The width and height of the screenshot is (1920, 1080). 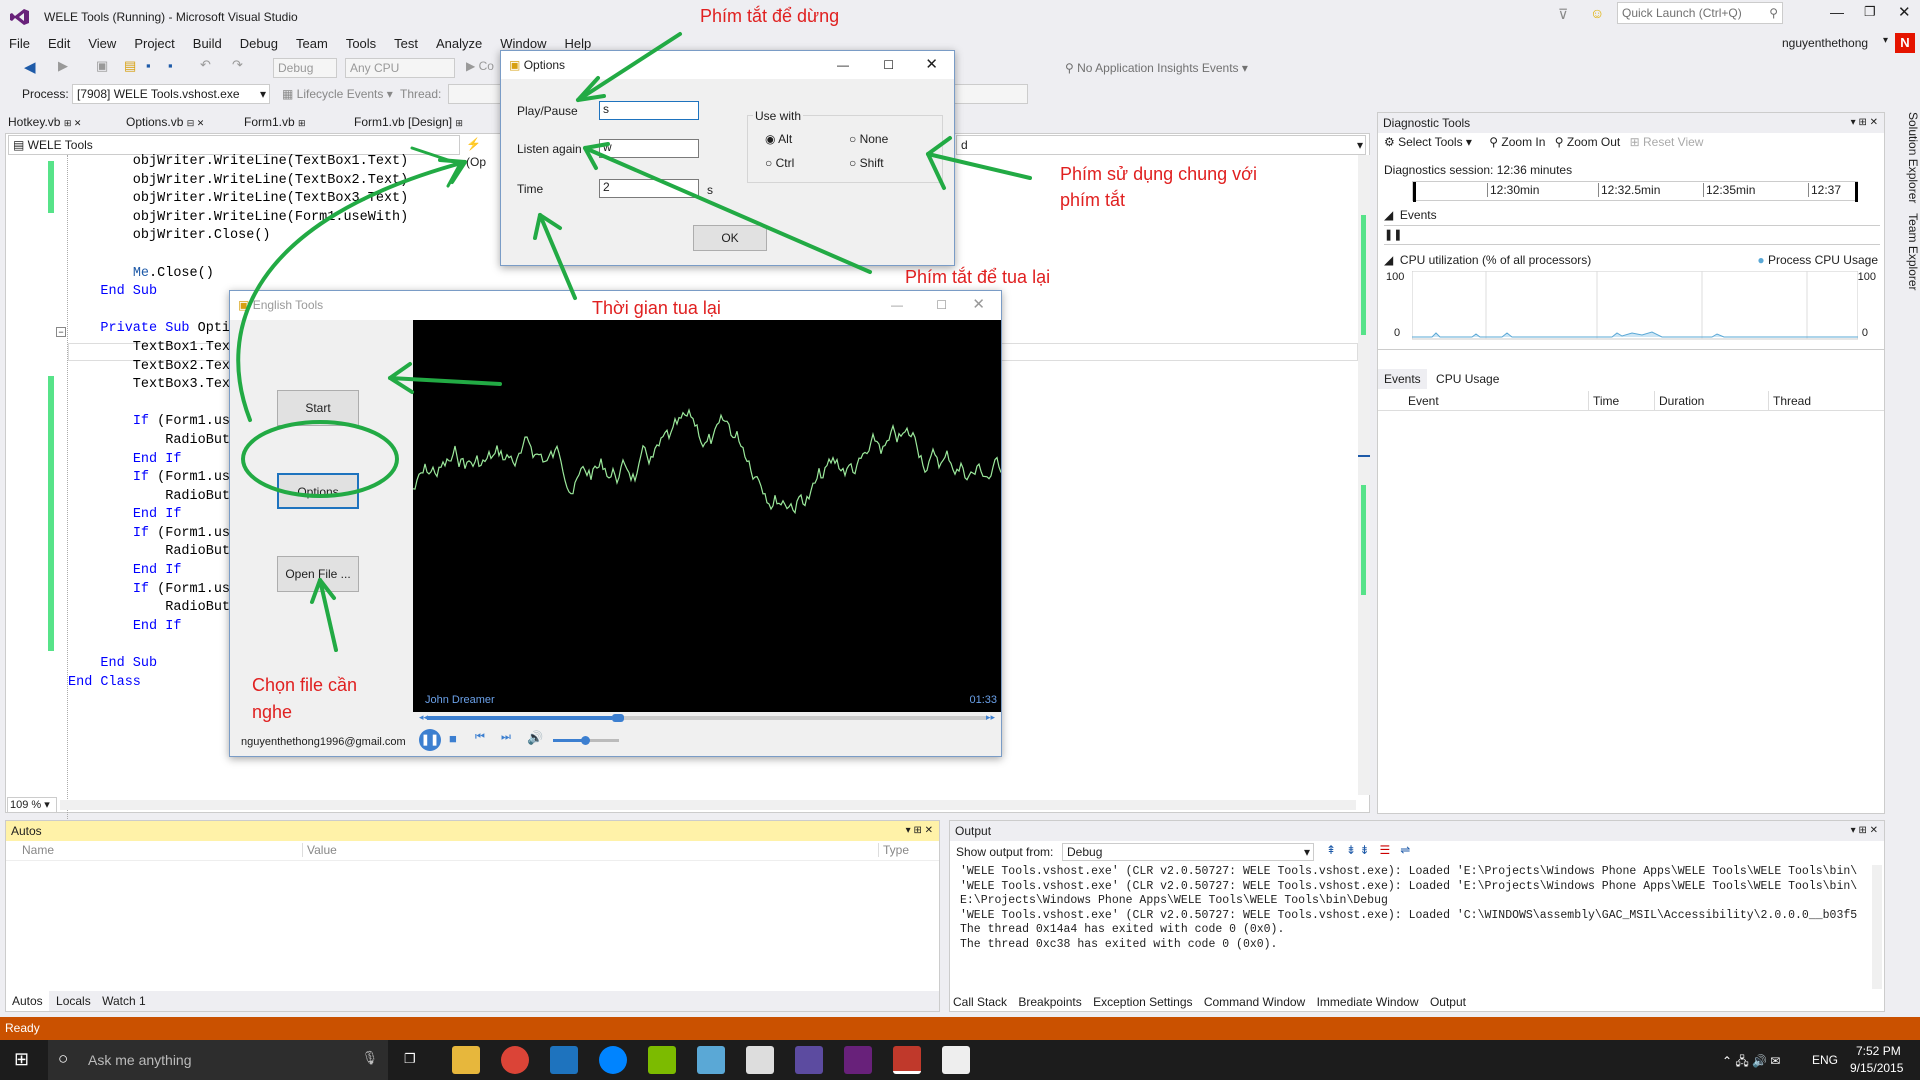 I want to click on arrow-modifier, so click(x=979, y=166).